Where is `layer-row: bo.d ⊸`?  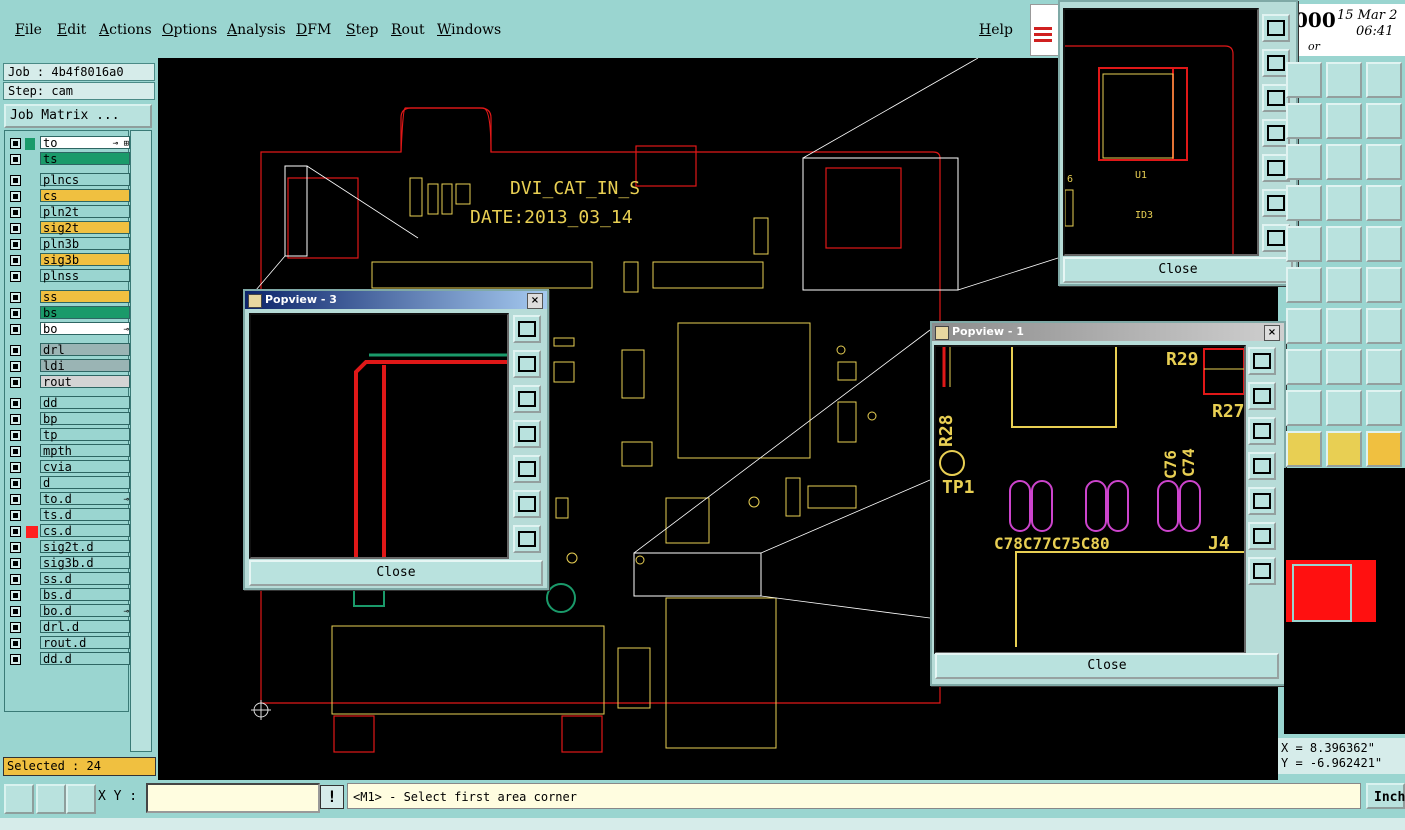 layer-row: bo.d ⊸ is located at coordinates (68, 611).